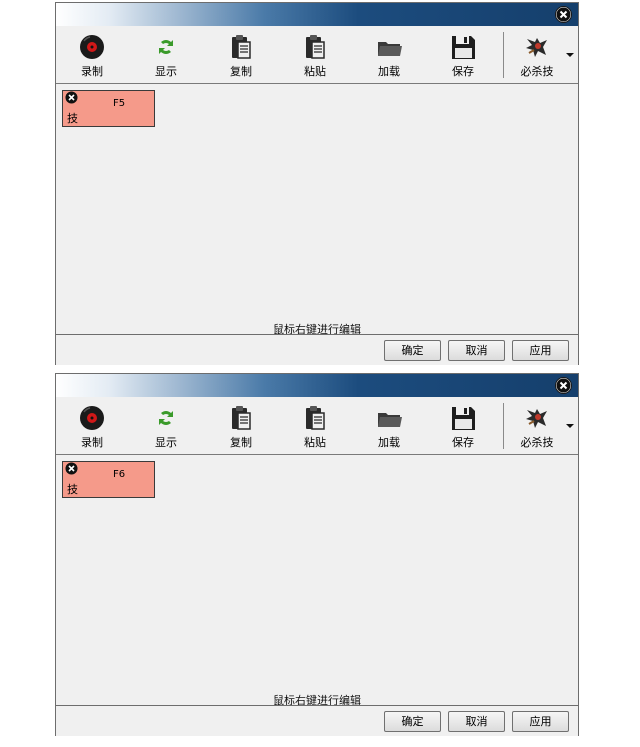  Describe the element at coordinates (119, 103) in the screenshot. I see `key-item-key: F5` at that location.